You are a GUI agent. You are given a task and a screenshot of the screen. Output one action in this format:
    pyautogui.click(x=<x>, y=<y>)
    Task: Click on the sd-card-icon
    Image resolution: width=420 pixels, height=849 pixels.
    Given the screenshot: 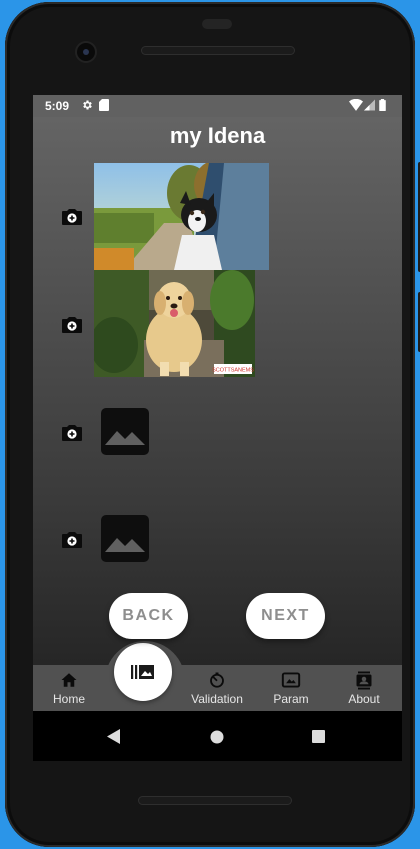 What is the action you would take?
    pyautogui.click(x=104, y=106)
    